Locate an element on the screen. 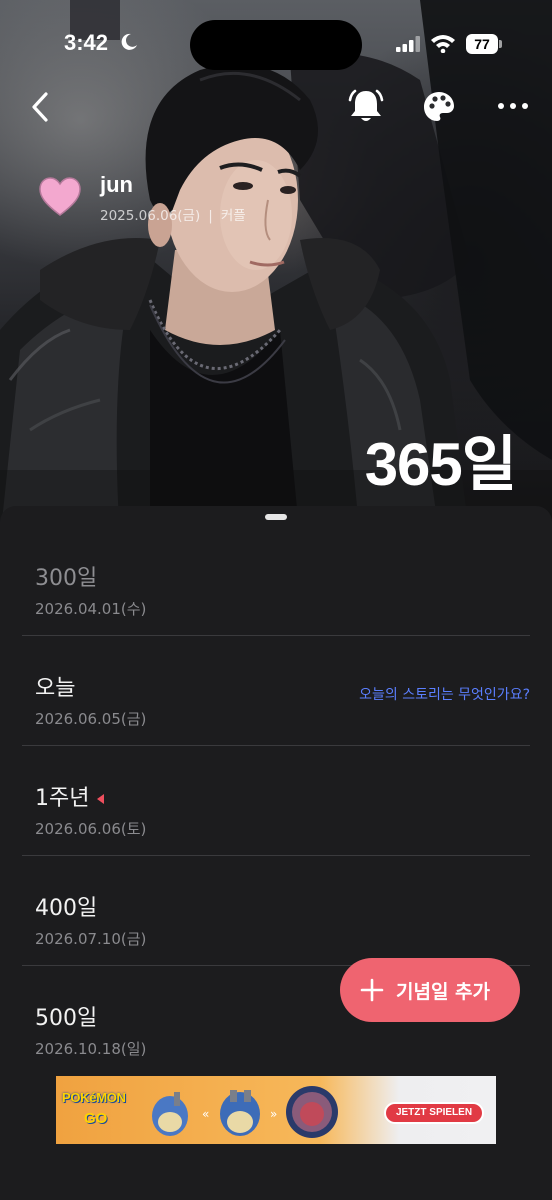  couple-meta: 2025.06.06(금) | 커플 is located at coordinates (173, 214).